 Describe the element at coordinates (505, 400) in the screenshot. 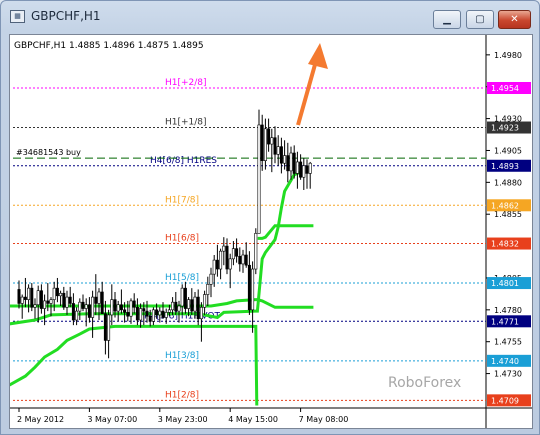

I see `price-label-text: 1.4709` at that location.